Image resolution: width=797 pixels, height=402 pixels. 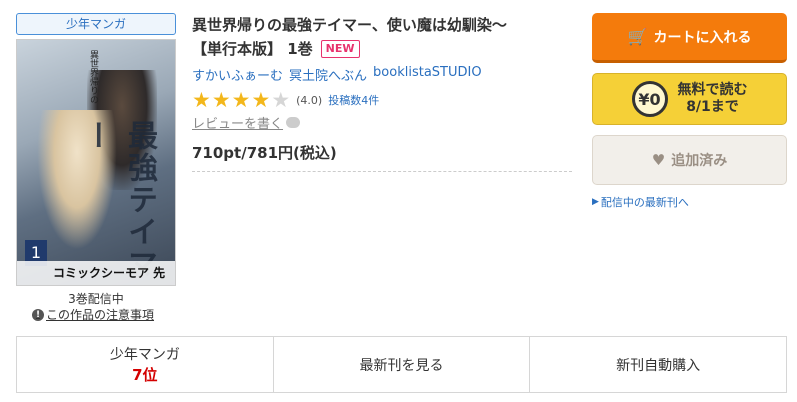 What do you see at coordinates (637, 36) in the screenshot?
I see `cart-icon: 🛒` at bounding box center [637, 36].